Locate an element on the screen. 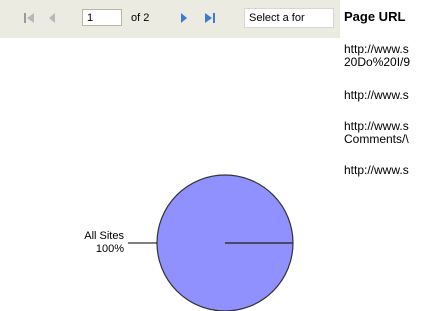 The image size is (435, 311). pie-label-name: All Sites is located at coordinates (104, 236).